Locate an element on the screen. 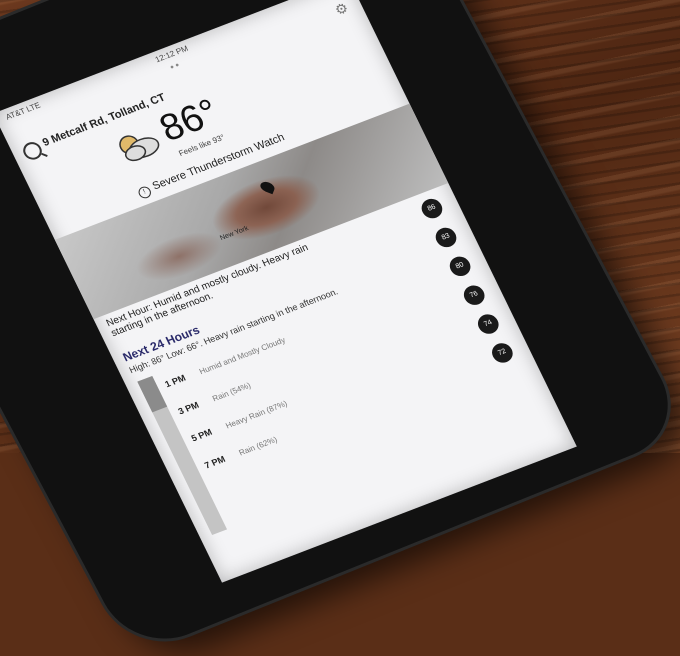 This screenshot has width=680, height=656. hourly-temp-circle: 80 is located at coordinates (460, 266).